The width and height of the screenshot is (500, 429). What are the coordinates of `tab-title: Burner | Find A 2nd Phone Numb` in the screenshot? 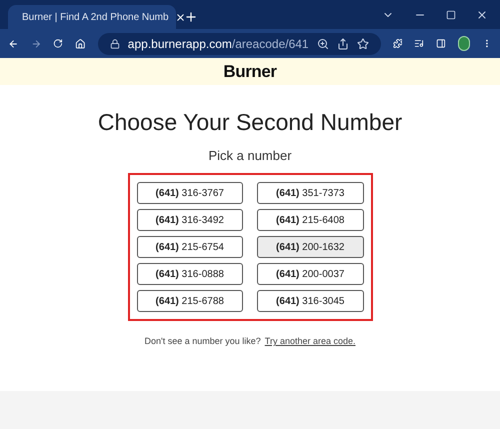 It's located at (95, 17).